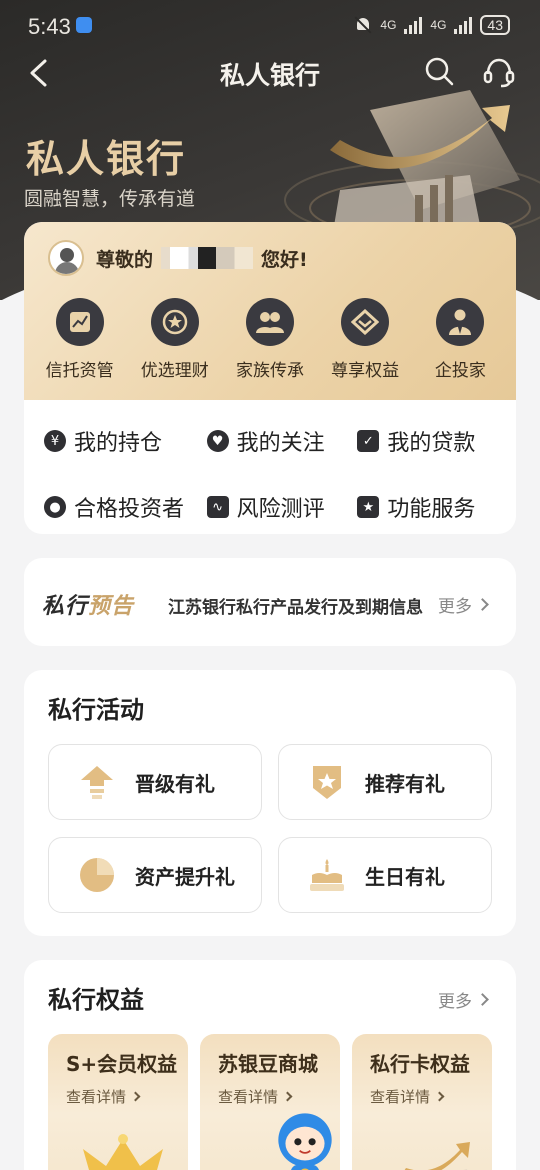 This screenshot has width=540, height=1170. What do you see at coordinates (110, 199) in the screenshot?
I see `hero-subtitle: 圆融智慧，传承有道` at bounding box center [110, 199].